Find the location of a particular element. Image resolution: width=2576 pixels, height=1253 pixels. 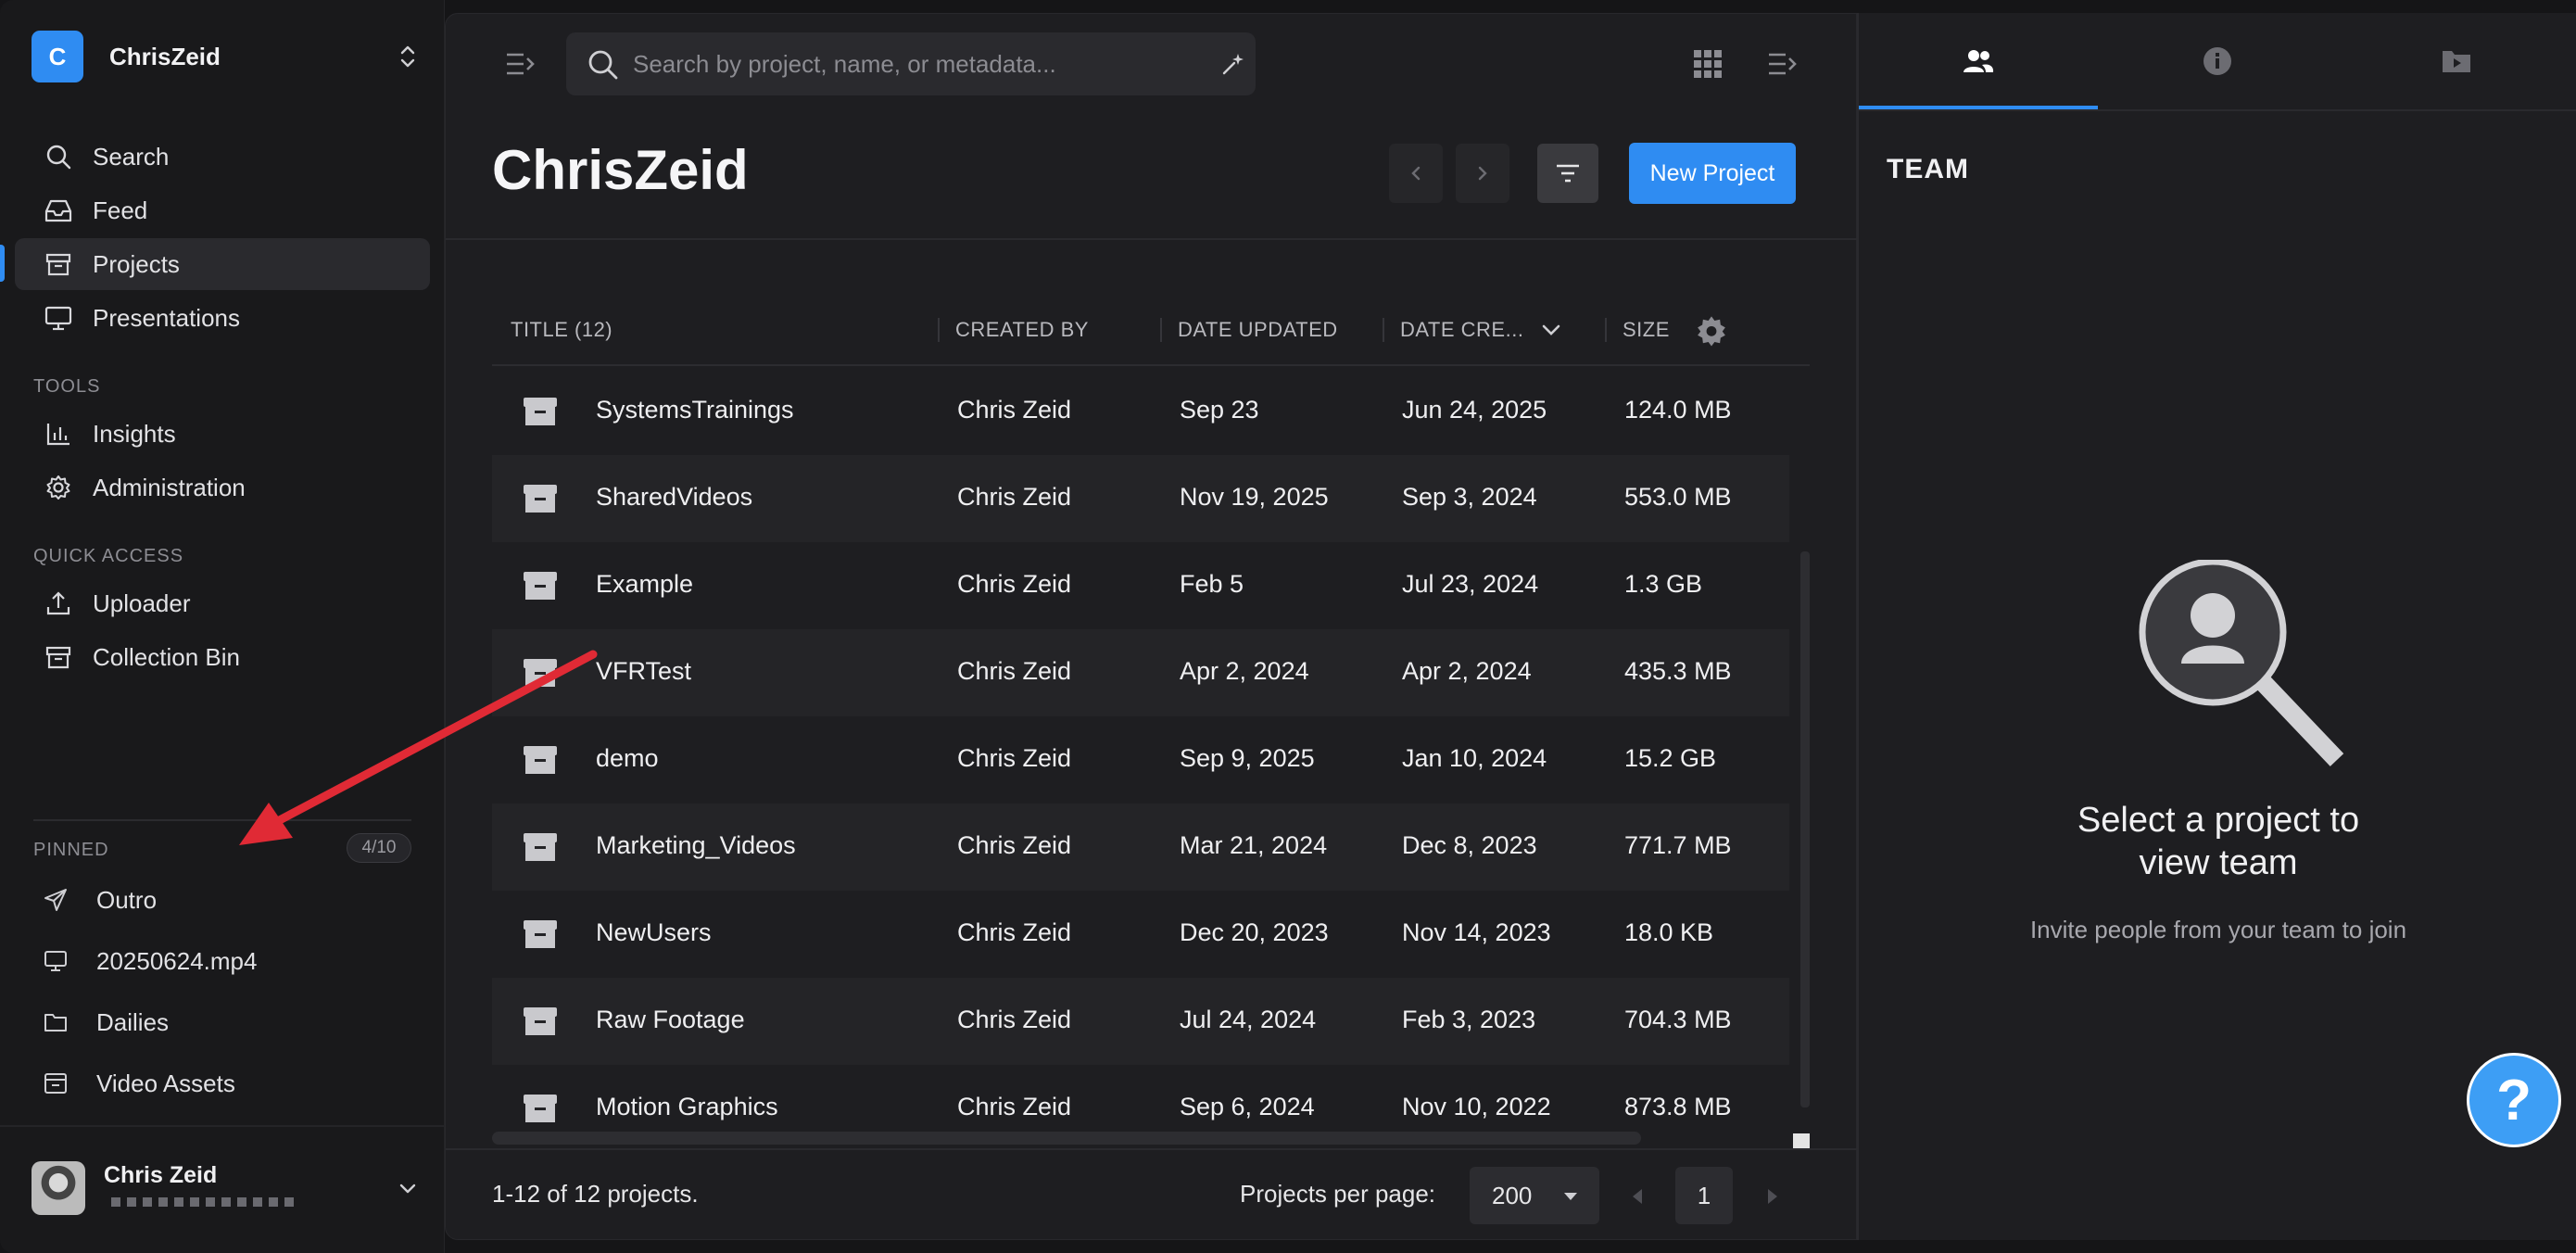

filter-icon is located at coordinates (1568, 173).